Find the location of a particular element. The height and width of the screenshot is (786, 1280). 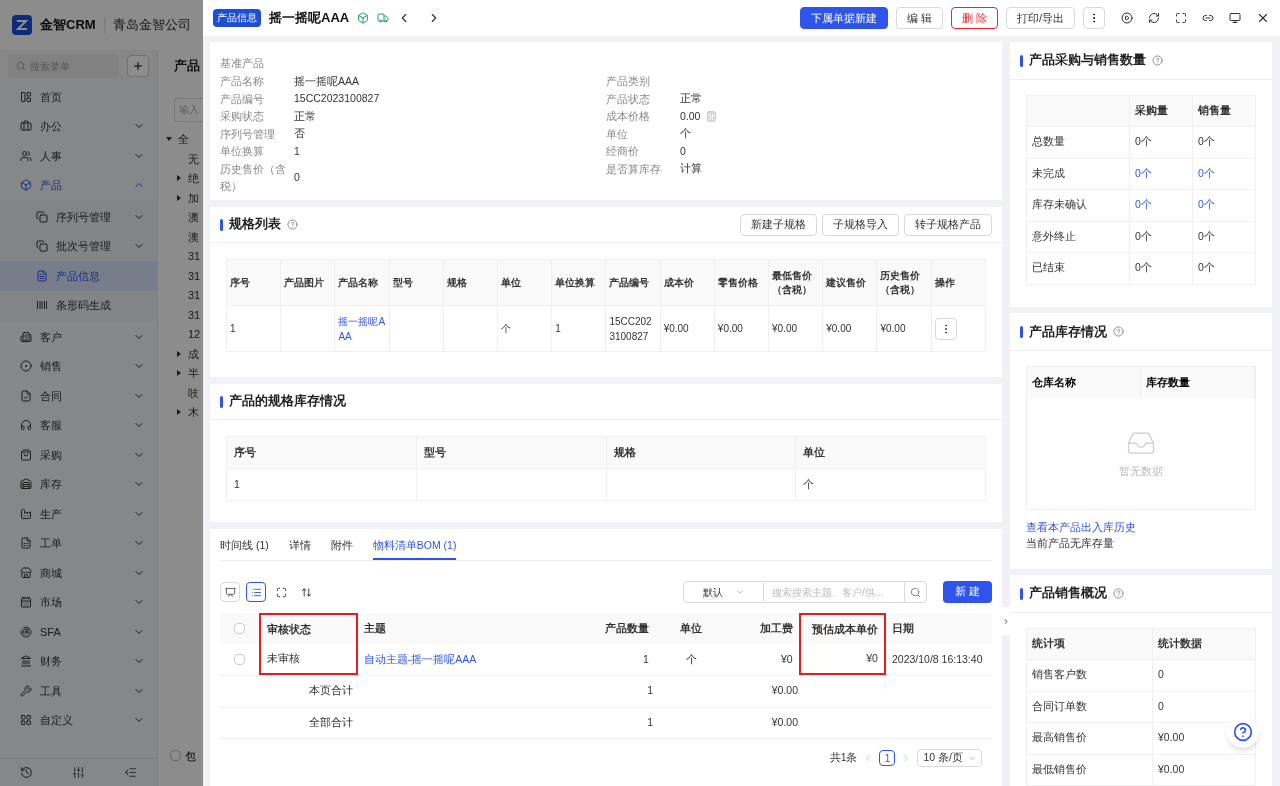

history-link: 查看本产品出入库历史 is located at coordinates (1081, 527).